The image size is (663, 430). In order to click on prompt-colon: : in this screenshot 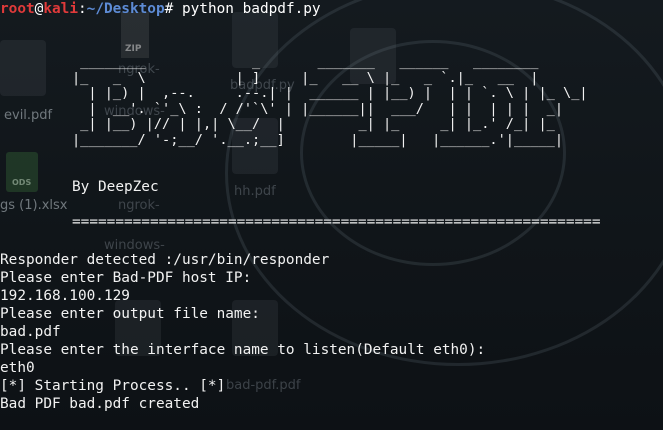, I will do `click(82, 9)`.